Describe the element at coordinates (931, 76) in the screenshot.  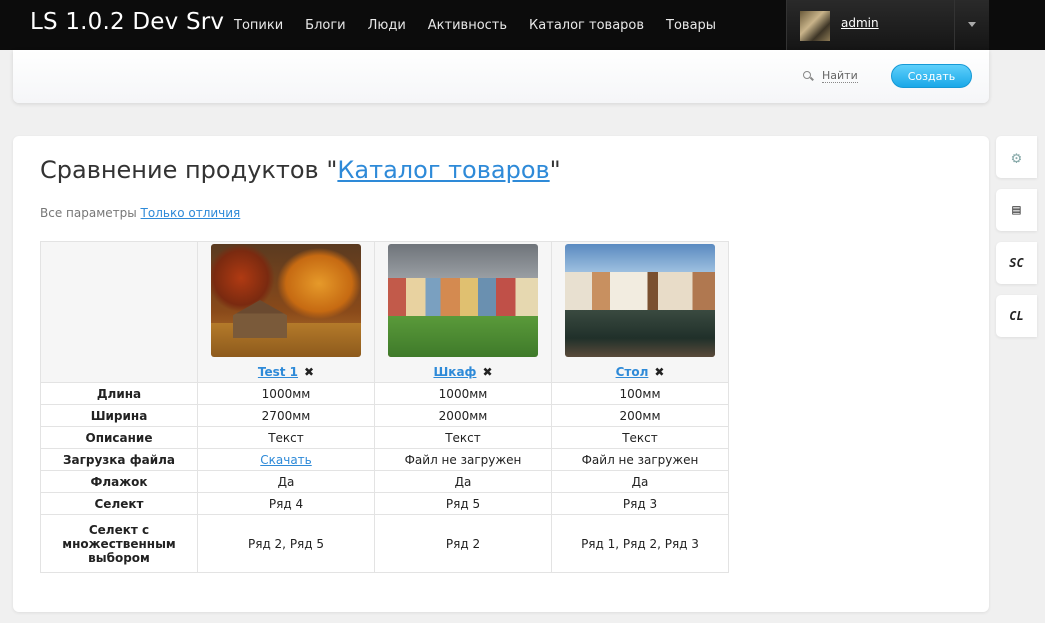
I see `create-button: Создать` at that location.